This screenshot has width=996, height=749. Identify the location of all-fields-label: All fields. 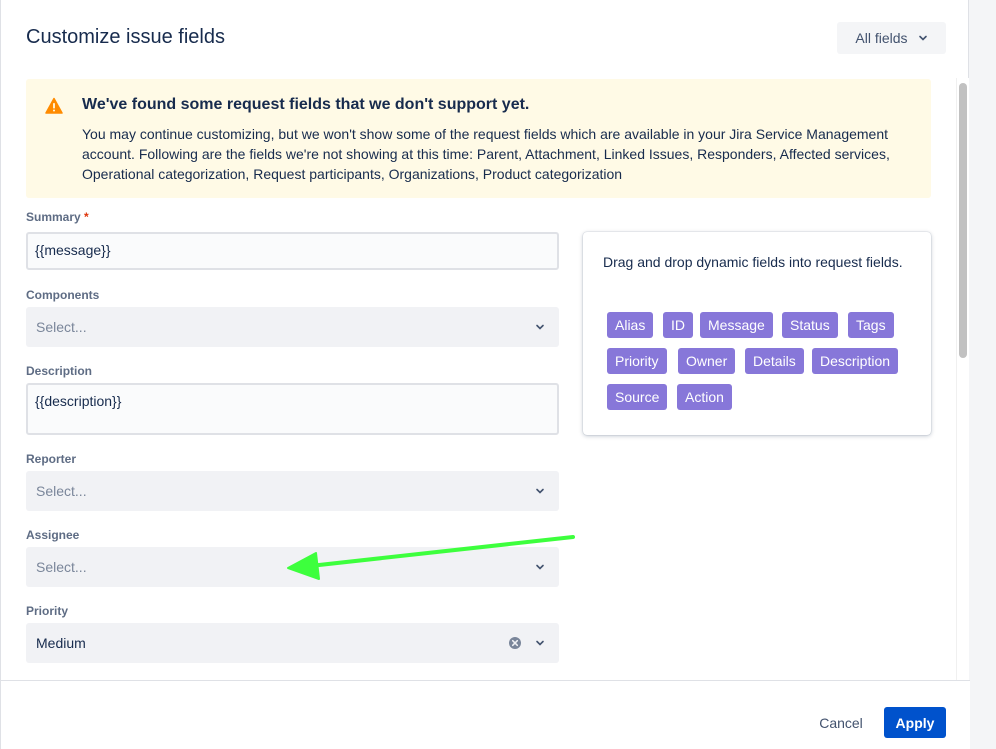
(881, 38).